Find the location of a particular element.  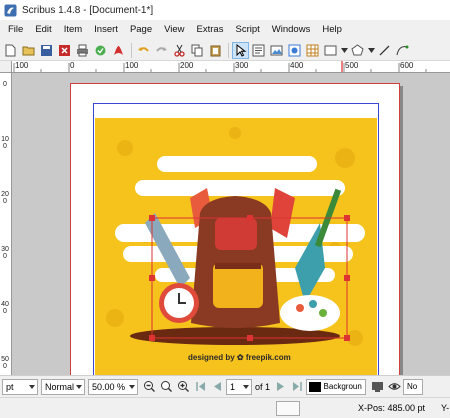

display-settings-icon is located at coordinates (377, 387).